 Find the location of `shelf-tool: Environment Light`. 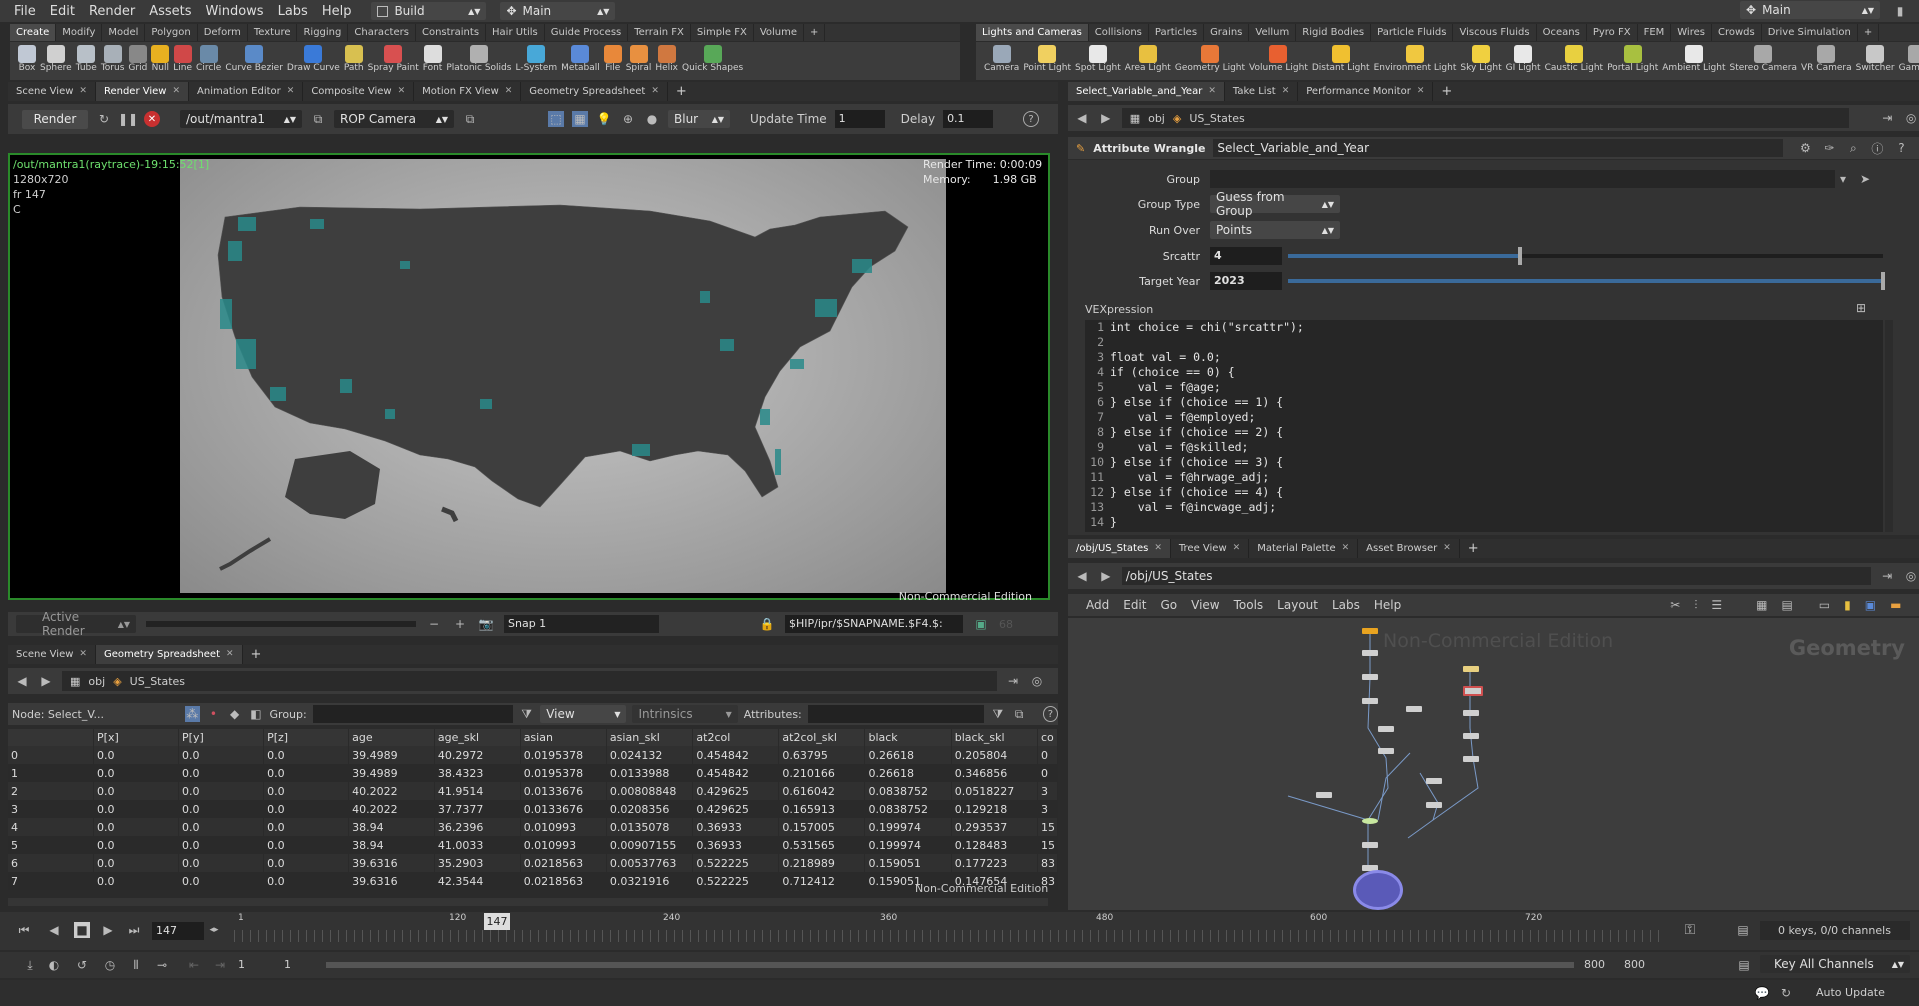

shelf-tool: Environment Light is located at coordinates (1415, 57).